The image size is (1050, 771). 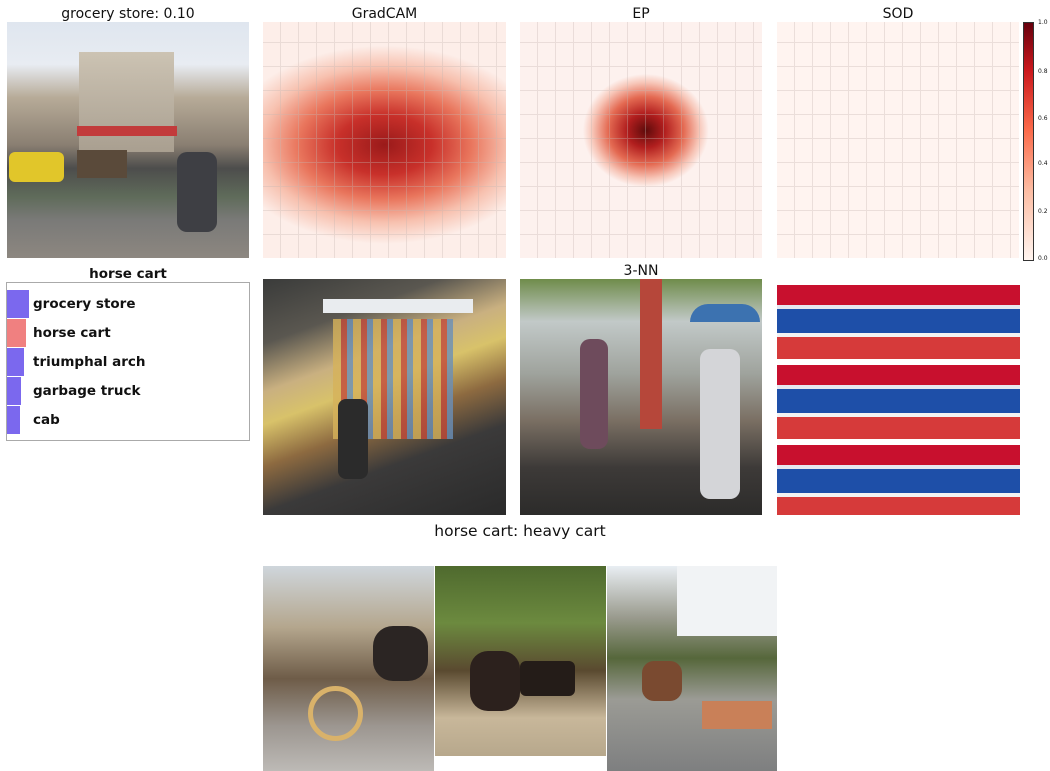 What do you see at coordinates (127, 131) in the screenshot?
I see `storefront-shape` at bounding box center [127, 131].